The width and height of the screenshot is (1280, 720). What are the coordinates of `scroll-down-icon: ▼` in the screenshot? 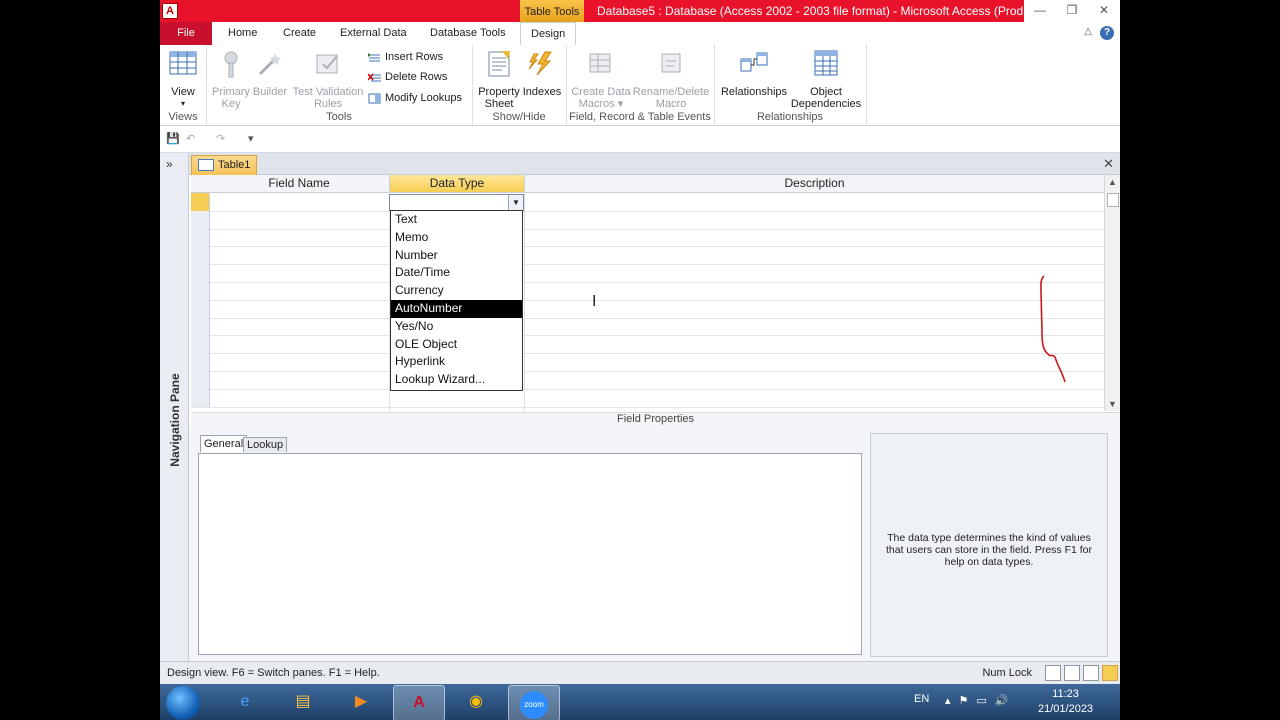 It's located at (1112, 404).